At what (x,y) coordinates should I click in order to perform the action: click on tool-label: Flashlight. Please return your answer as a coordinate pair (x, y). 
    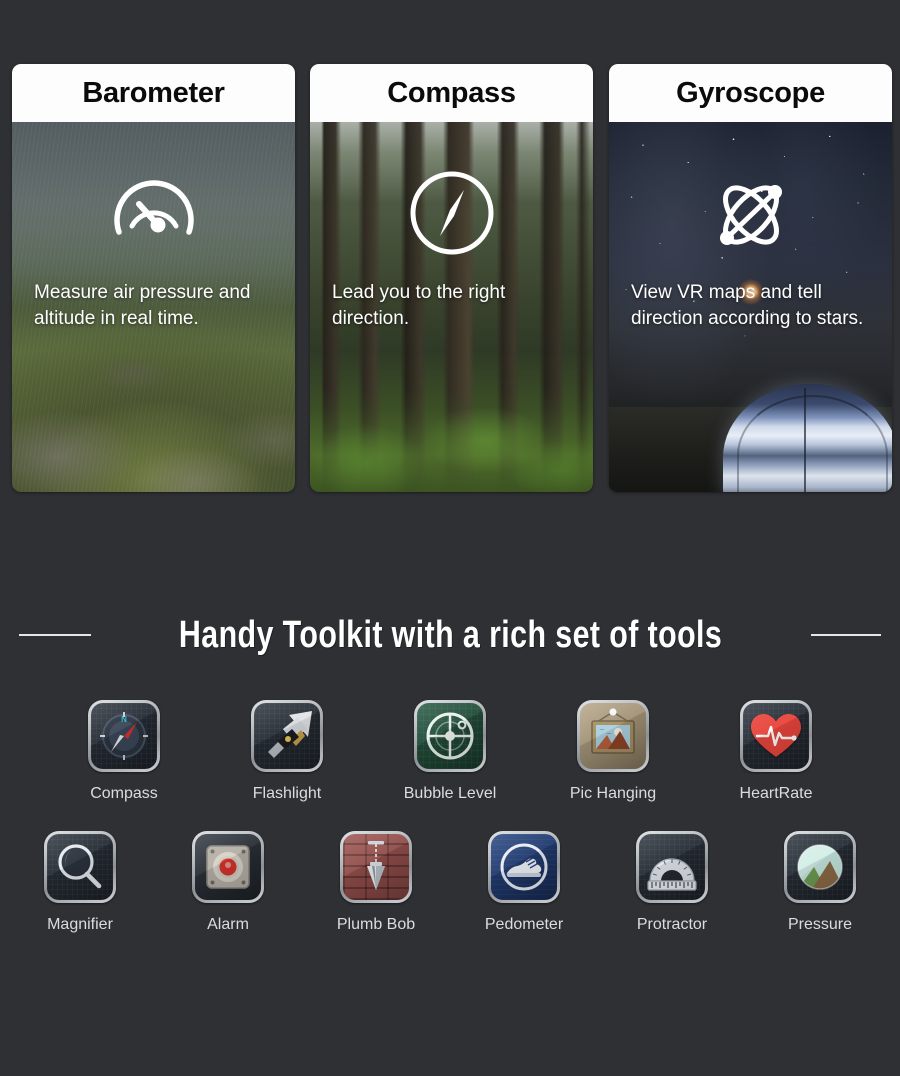
    Looking at the image, I should click on (287, 793).